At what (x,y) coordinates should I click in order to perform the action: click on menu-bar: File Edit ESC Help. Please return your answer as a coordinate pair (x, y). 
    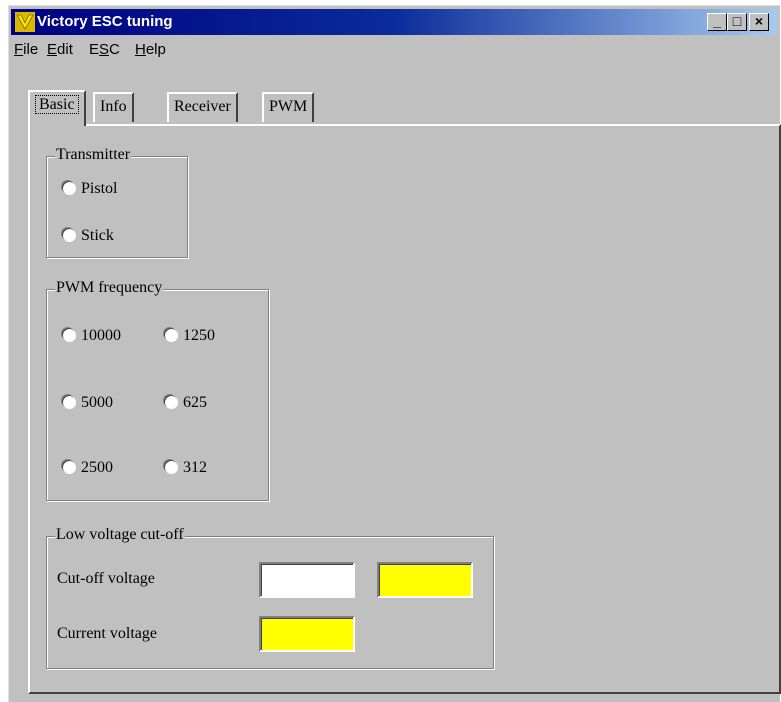
    Looking at the image, I should click on (394, 50).